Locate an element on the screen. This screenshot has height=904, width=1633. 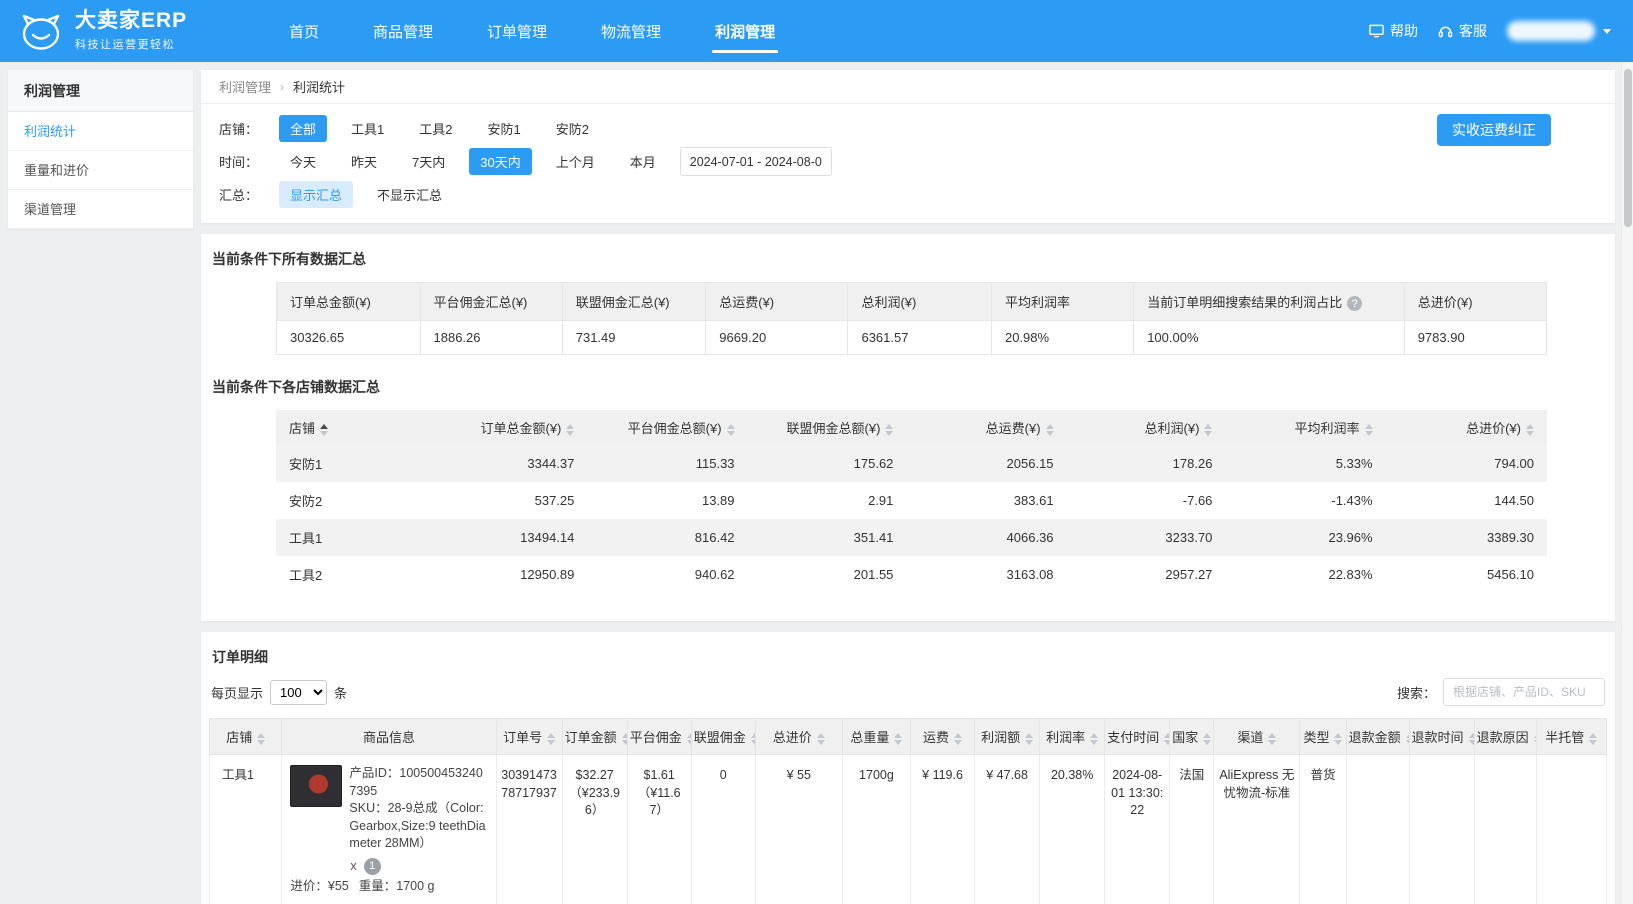
time-option-yesterday: 昨天 is located at coordinates (364, 161).